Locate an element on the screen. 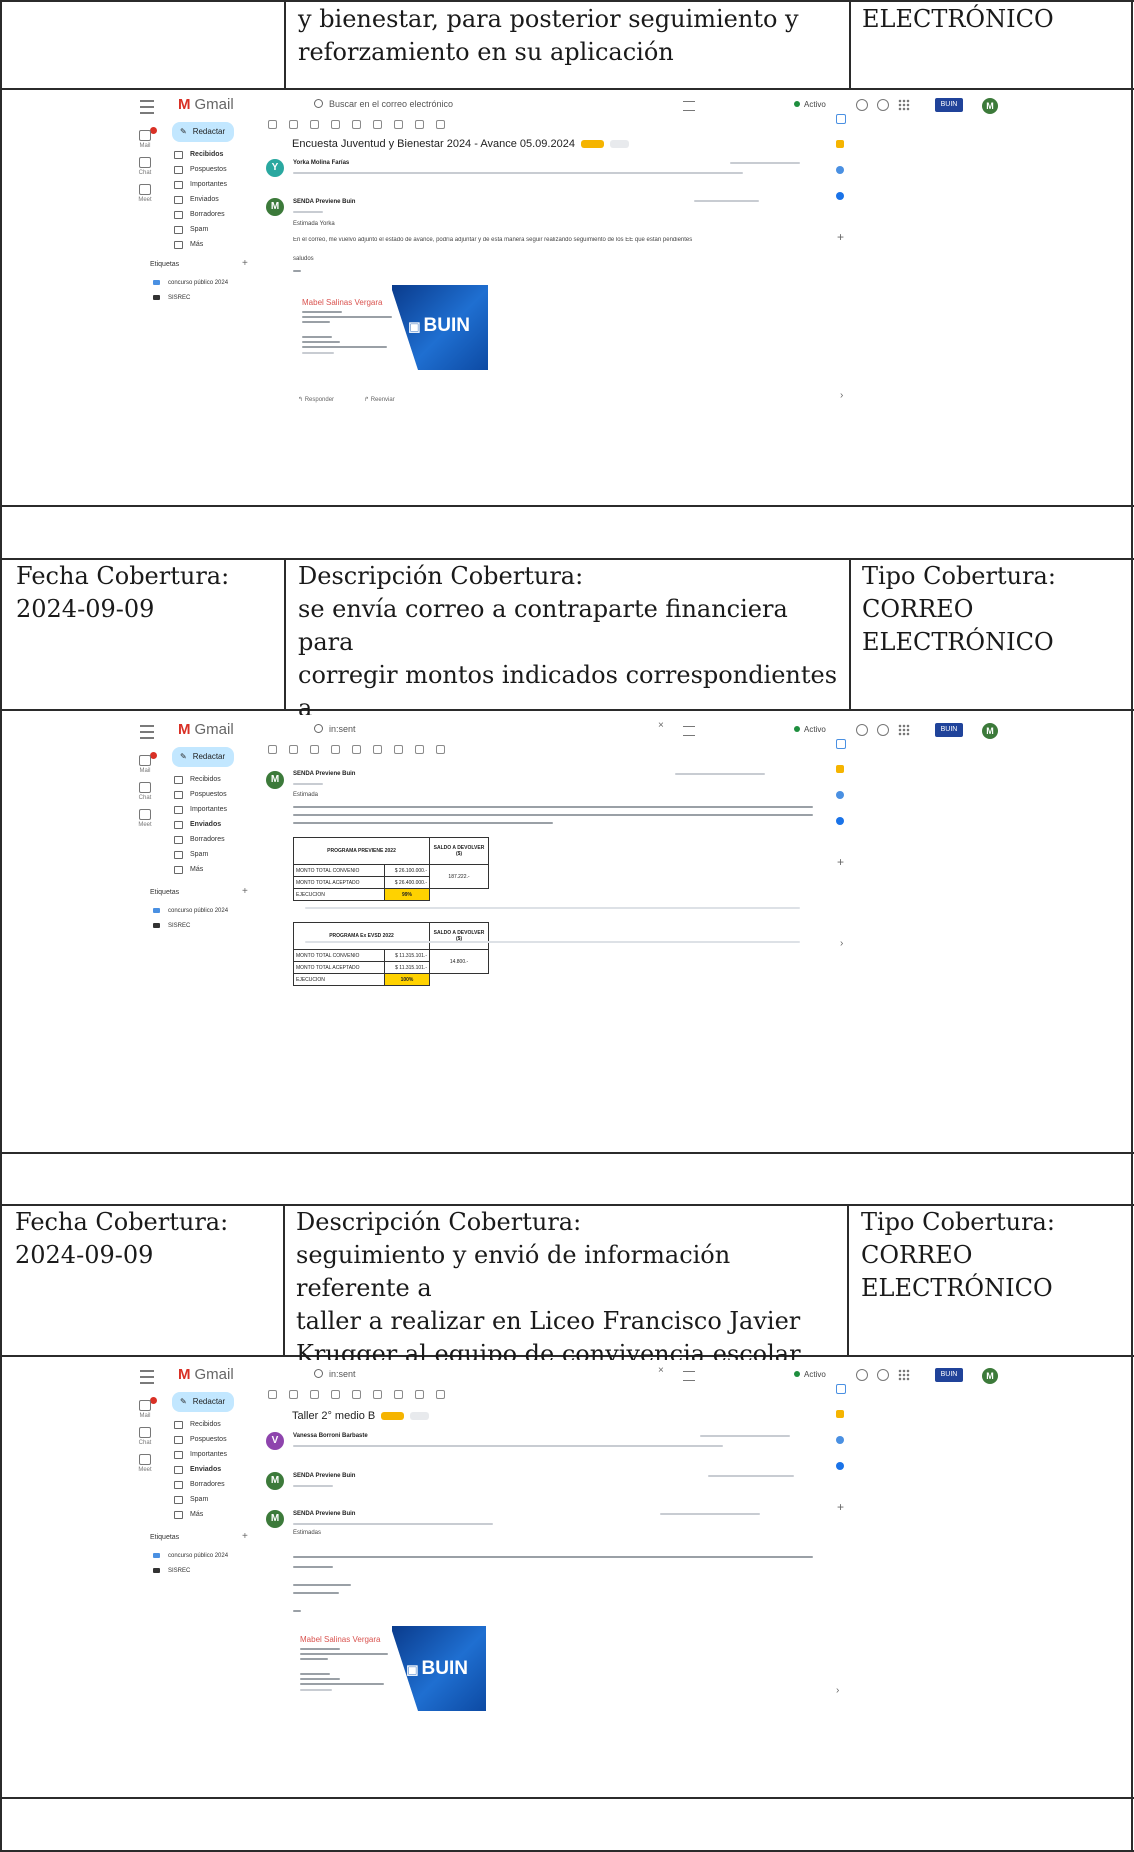  nav-drafts: Borradores is located at coordinates (227, 839).